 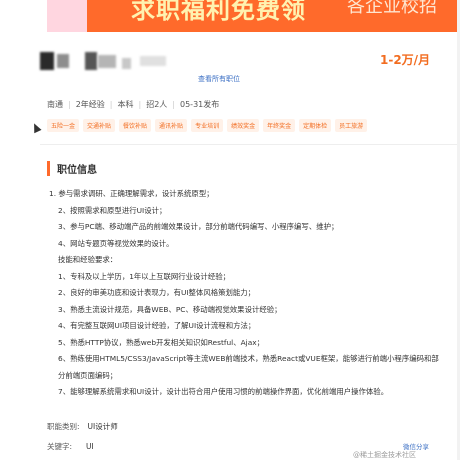 What do you see at coordinates (135, 125) in the screenshot?
I see `benefit-tag: 餐饮补贴` at bounding box center [135, 125].